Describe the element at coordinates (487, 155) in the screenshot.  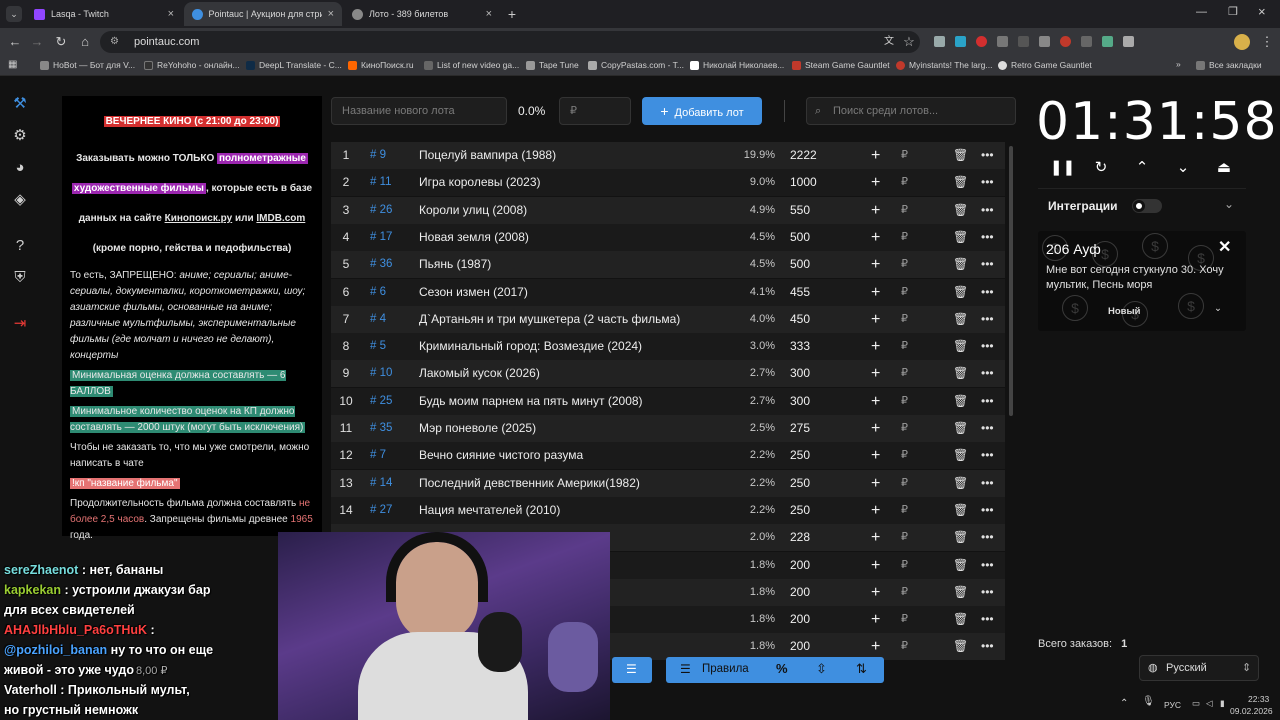
I see `lot-name: Поцелуй вампира (1988)` at that location.